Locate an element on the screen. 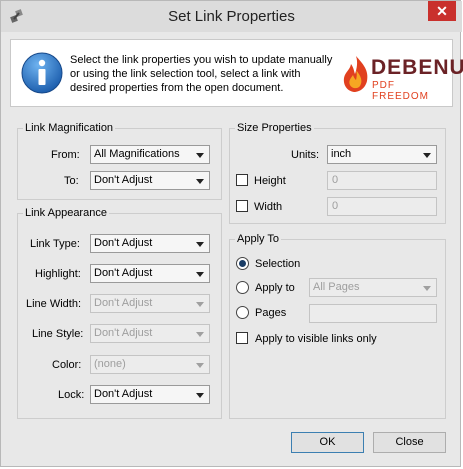 The image size is (463, 469). from-select-value: All Magnifications is located at coordinates (137, 154).